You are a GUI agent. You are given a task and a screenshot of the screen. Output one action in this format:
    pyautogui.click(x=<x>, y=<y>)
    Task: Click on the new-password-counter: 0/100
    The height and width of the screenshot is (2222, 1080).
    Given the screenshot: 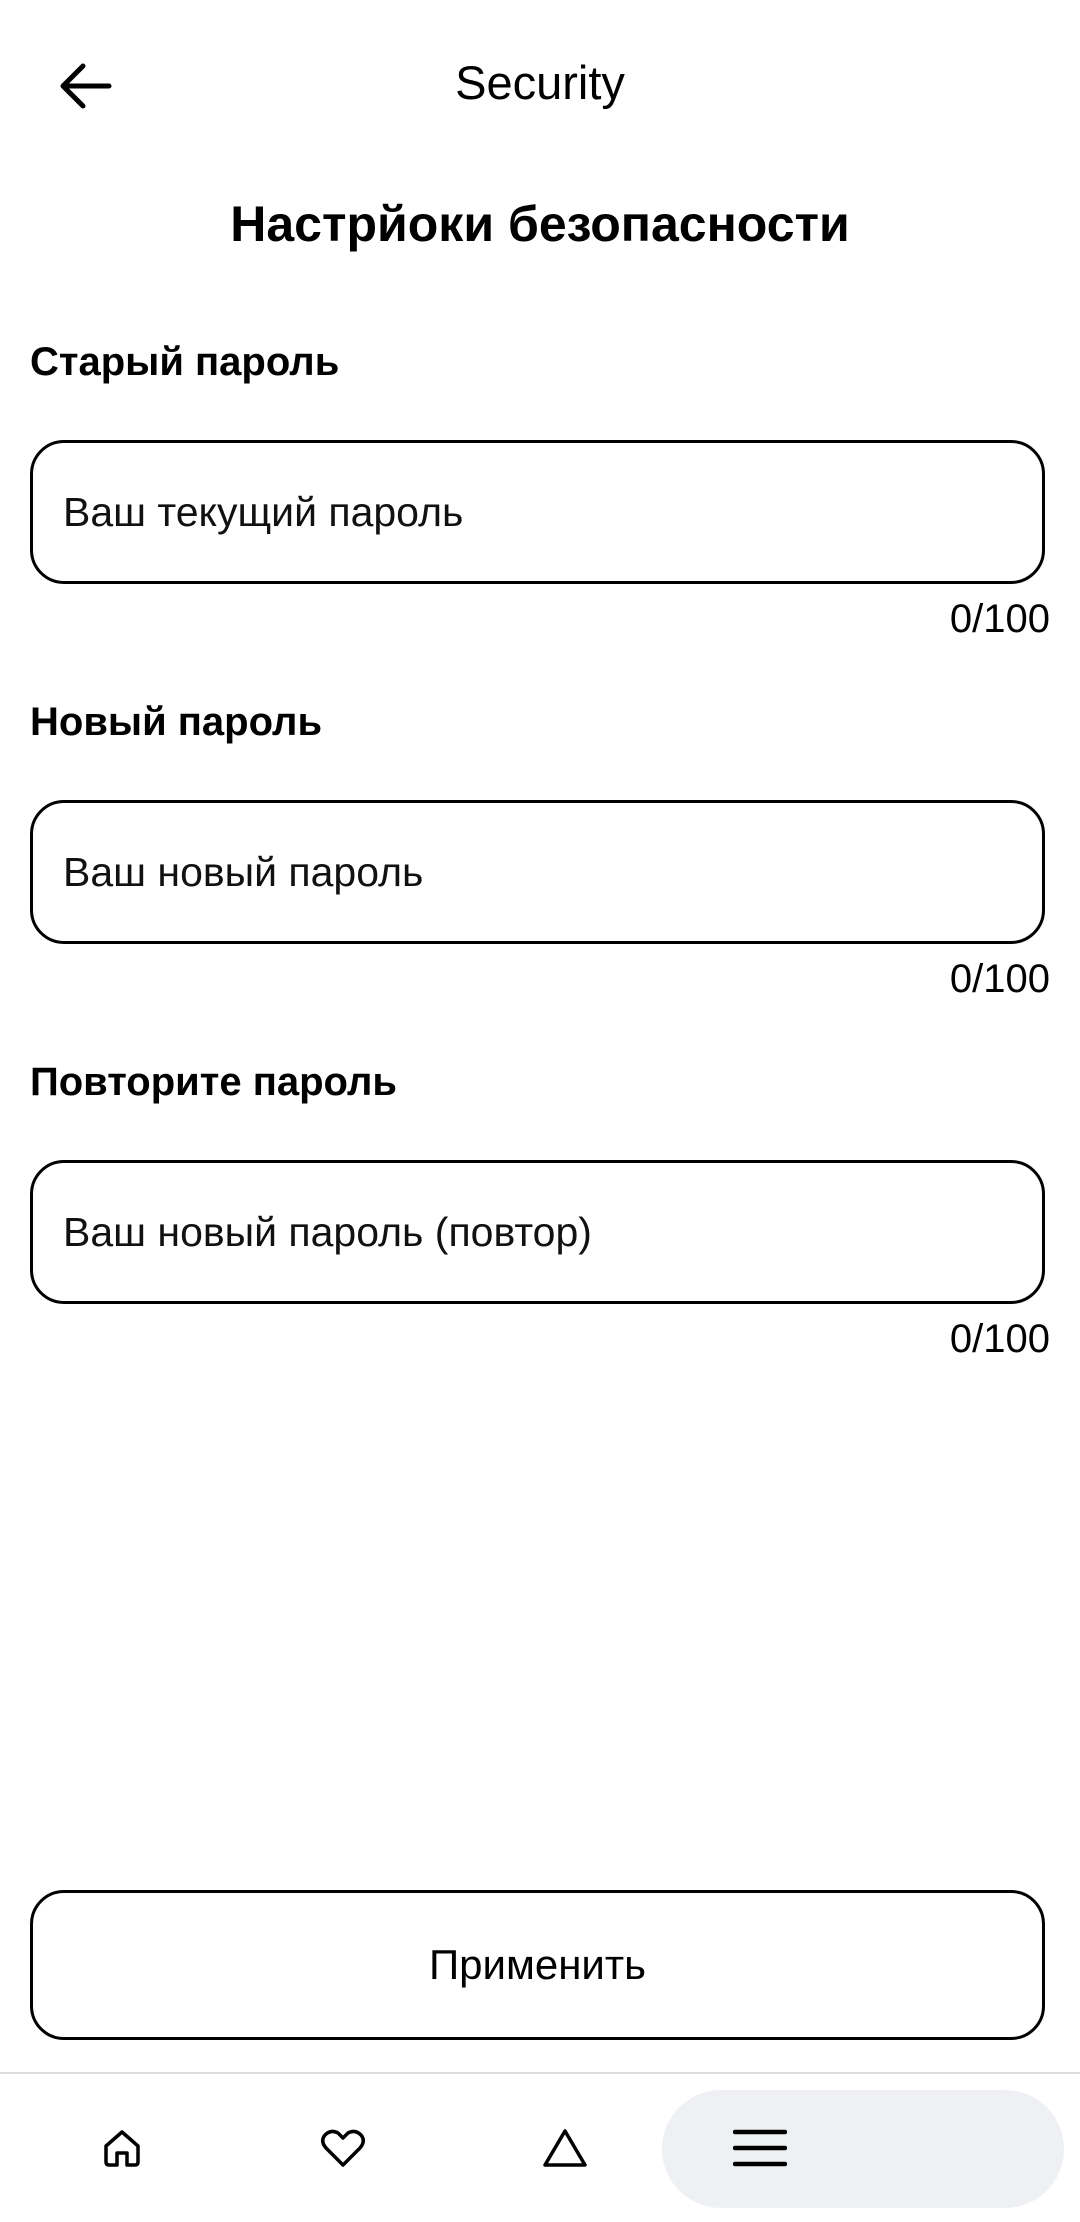 What is the action you would take?
    pyautogui.click(x=999, y=979)
    